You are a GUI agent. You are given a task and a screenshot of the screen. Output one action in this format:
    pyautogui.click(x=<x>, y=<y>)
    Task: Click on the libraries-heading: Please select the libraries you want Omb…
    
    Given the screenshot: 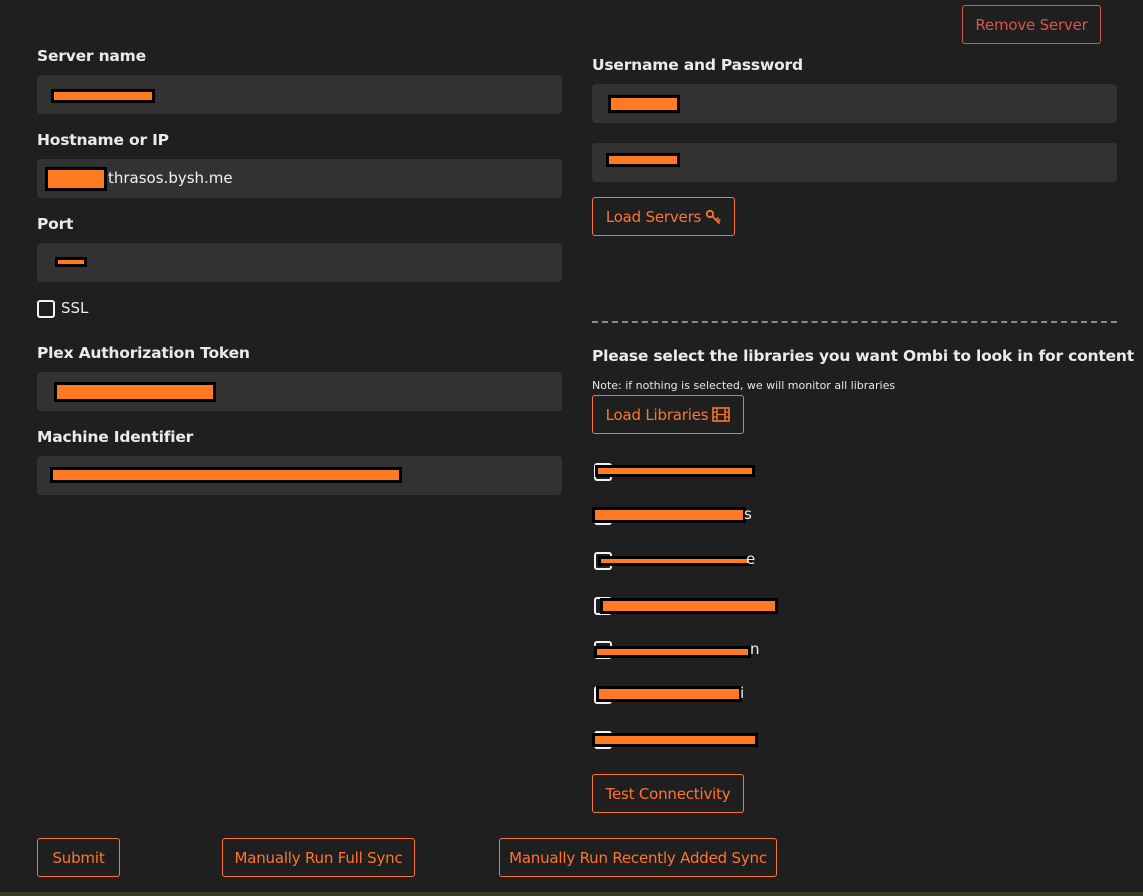 What is the action you would take?
    pyautogui.click(x=863, y=356)
    